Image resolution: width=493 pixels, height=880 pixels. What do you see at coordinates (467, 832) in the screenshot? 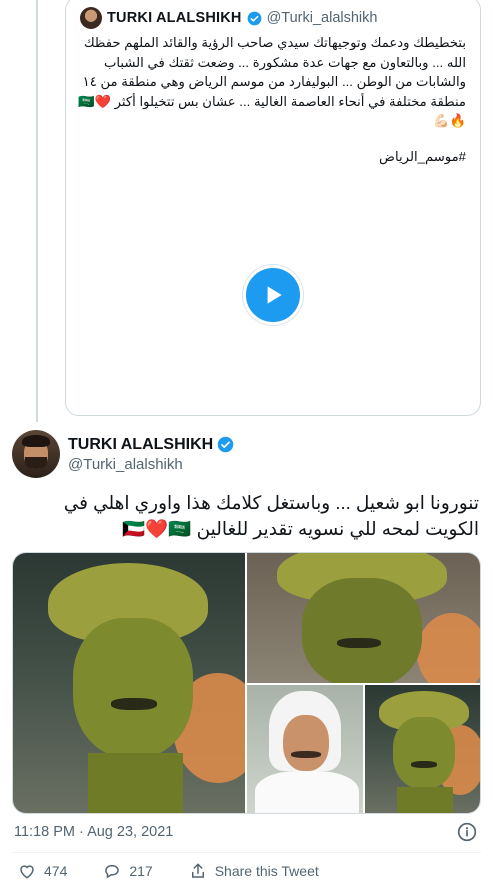
I see `info-icon` at bounding box center [467, 832].